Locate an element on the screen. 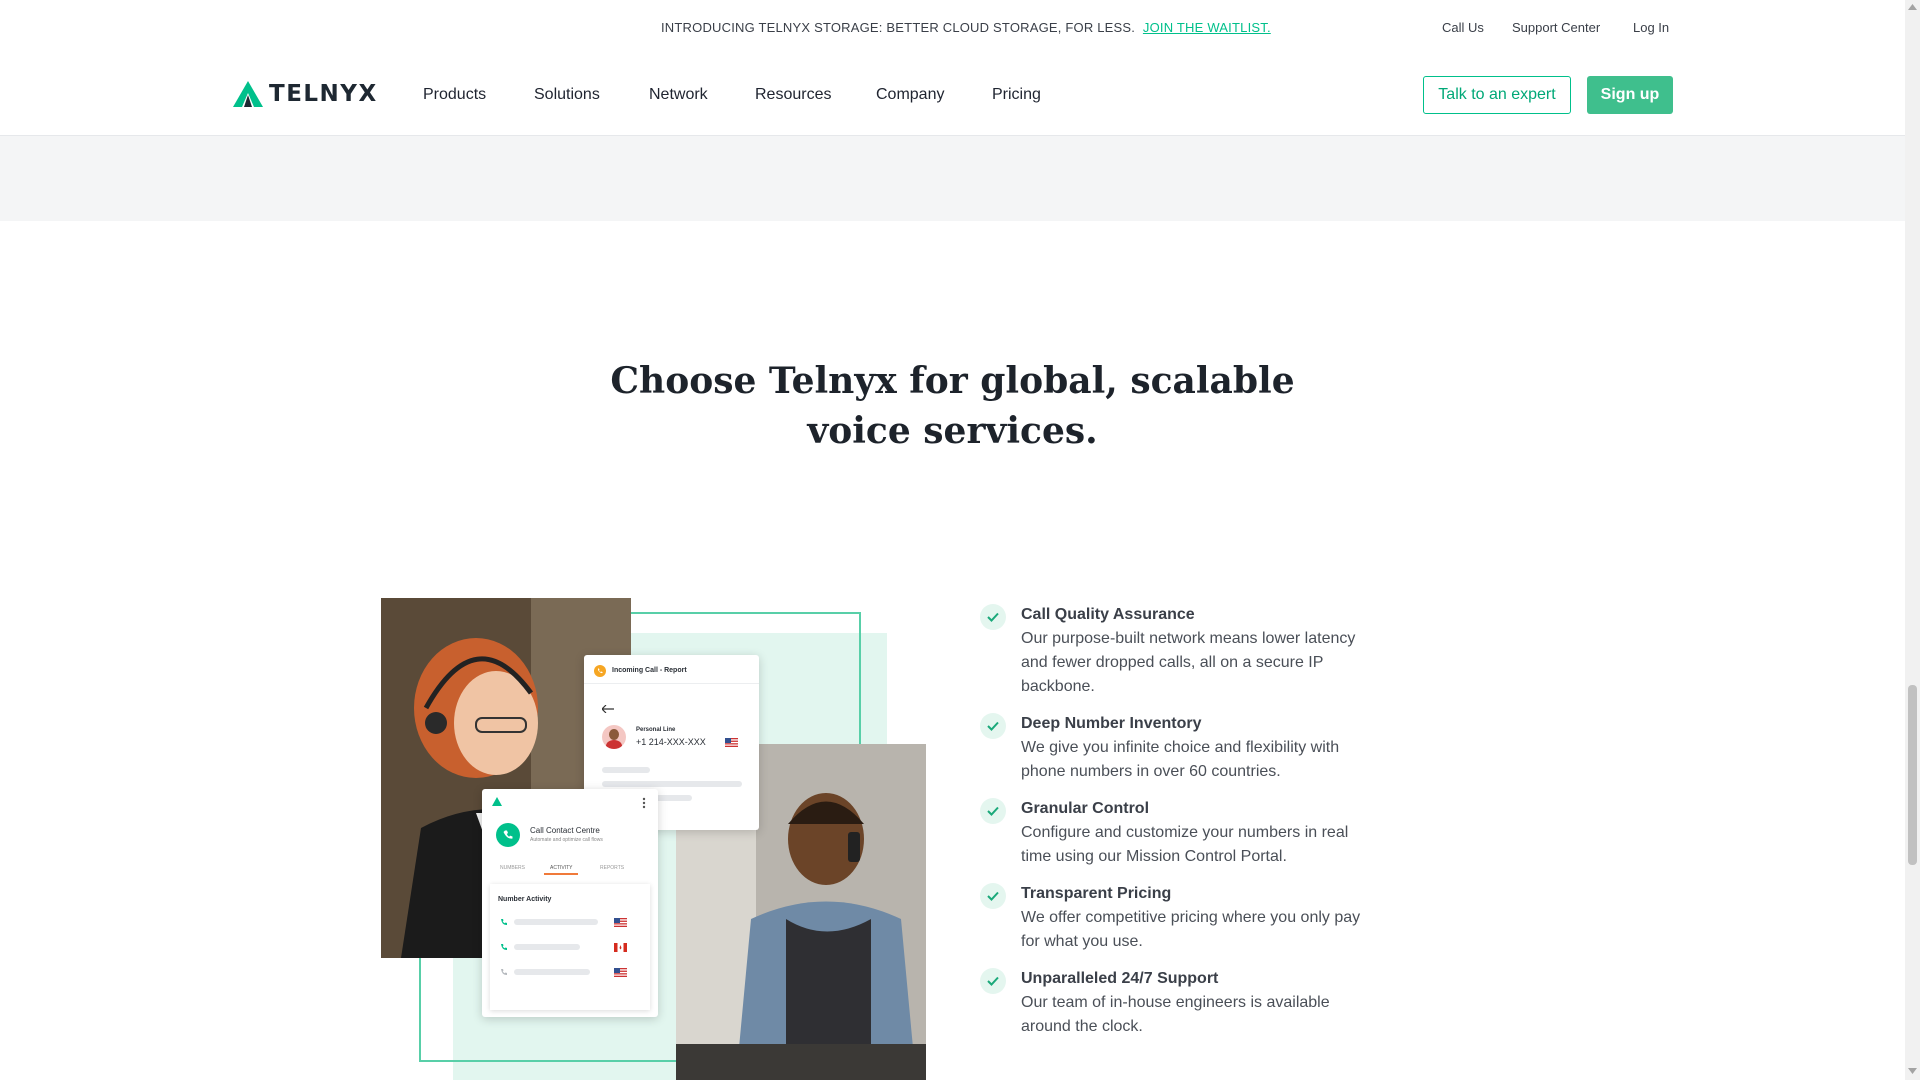 The height and width of the screenshot is (1080, 1920). join-waitlist-link: JOIN THE WAITLIST. is located at coordinates (1207, 27).